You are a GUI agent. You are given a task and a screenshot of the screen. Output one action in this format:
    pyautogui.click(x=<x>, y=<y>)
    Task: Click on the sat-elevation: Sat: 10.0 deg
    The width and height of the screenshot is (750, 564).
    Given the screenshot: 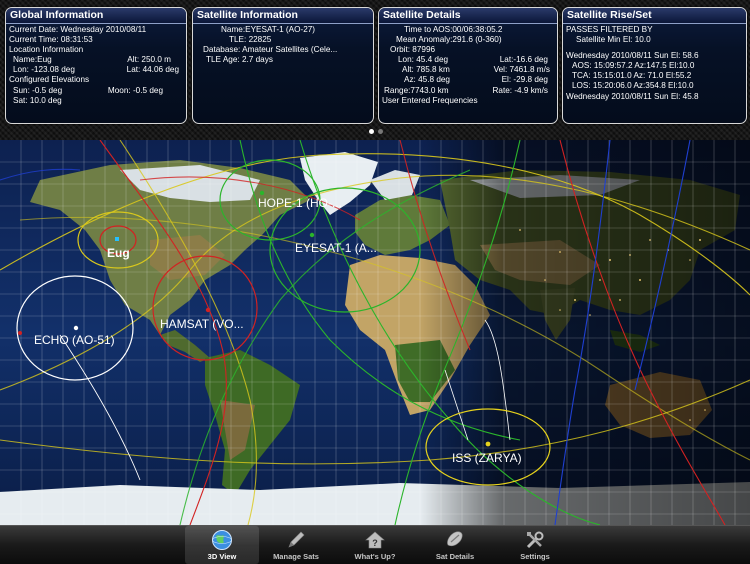 What is the action you would take?
    pyautogui.click(x=37, y=100)
    